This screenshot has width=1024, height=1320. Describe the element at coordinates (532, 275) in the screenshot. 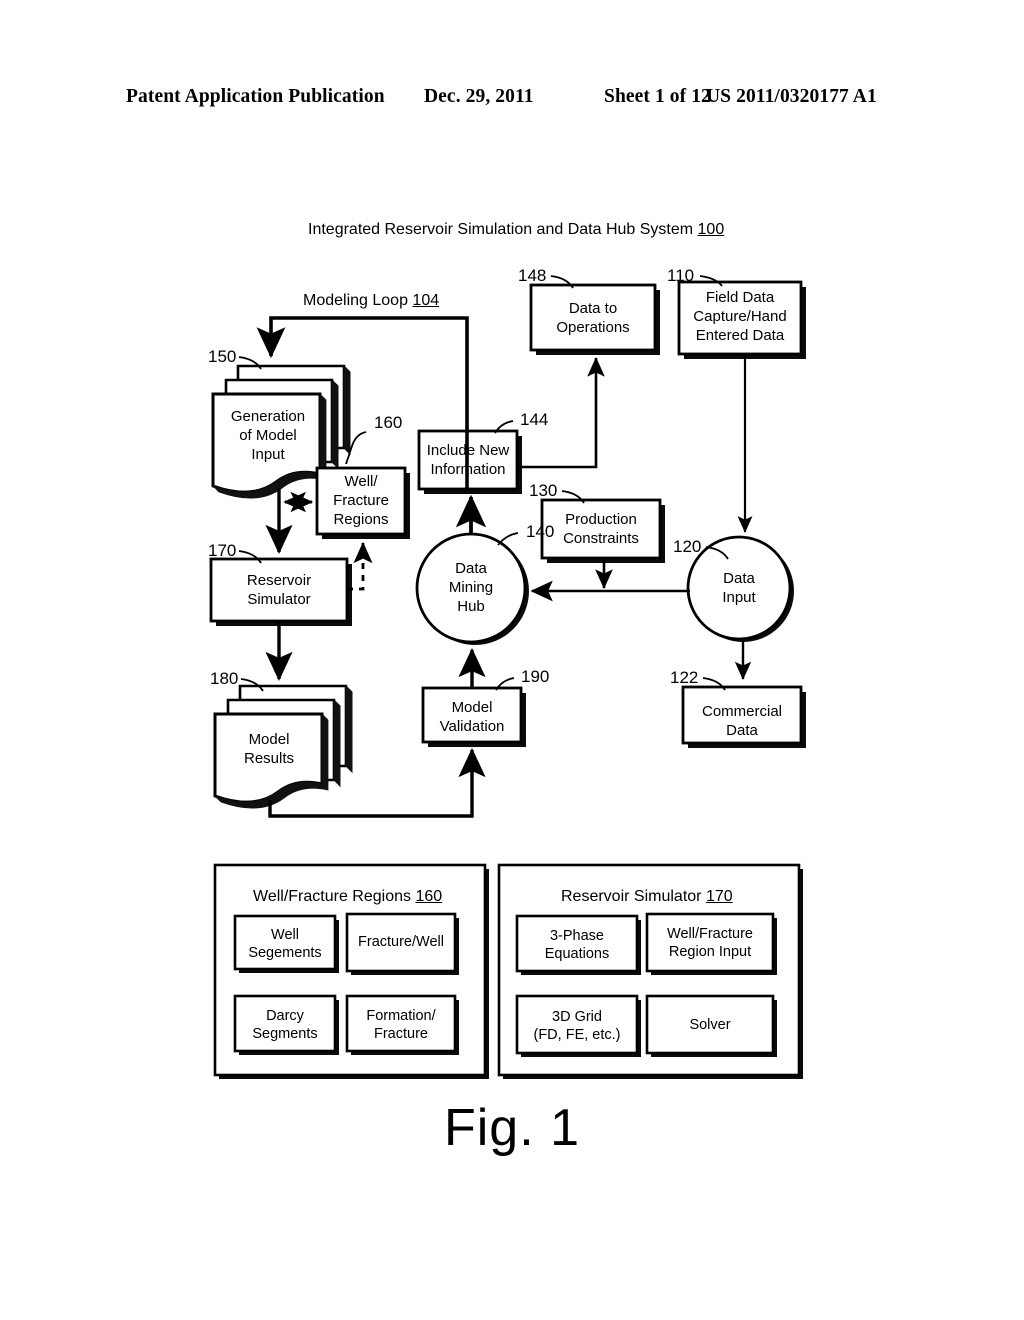

I see `ref-148: 148` at that location.